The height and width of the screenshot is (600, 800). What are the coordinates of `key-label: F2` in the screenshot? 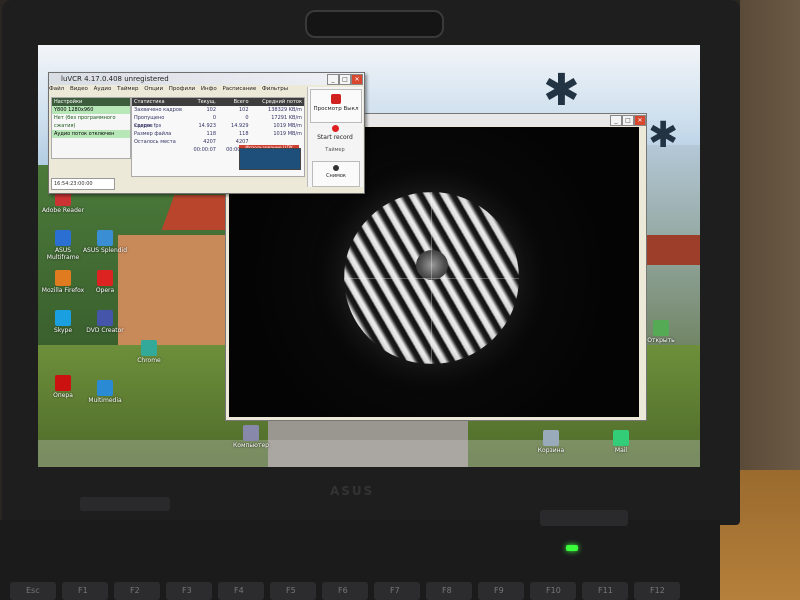 It's located at (135, 590).